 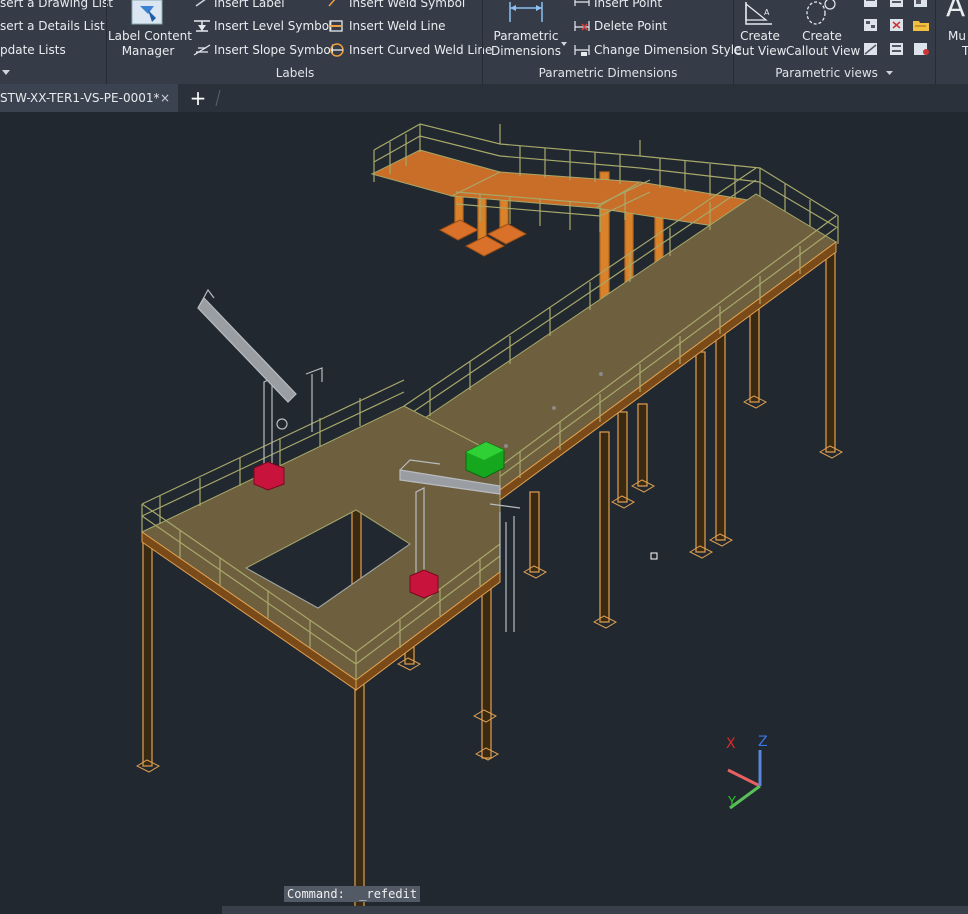 What do you see at coordinates (668, 50) in the screenshot?
I see `change-dimension-style-button: Change Dimension Style` at bounding box center [668, 50].